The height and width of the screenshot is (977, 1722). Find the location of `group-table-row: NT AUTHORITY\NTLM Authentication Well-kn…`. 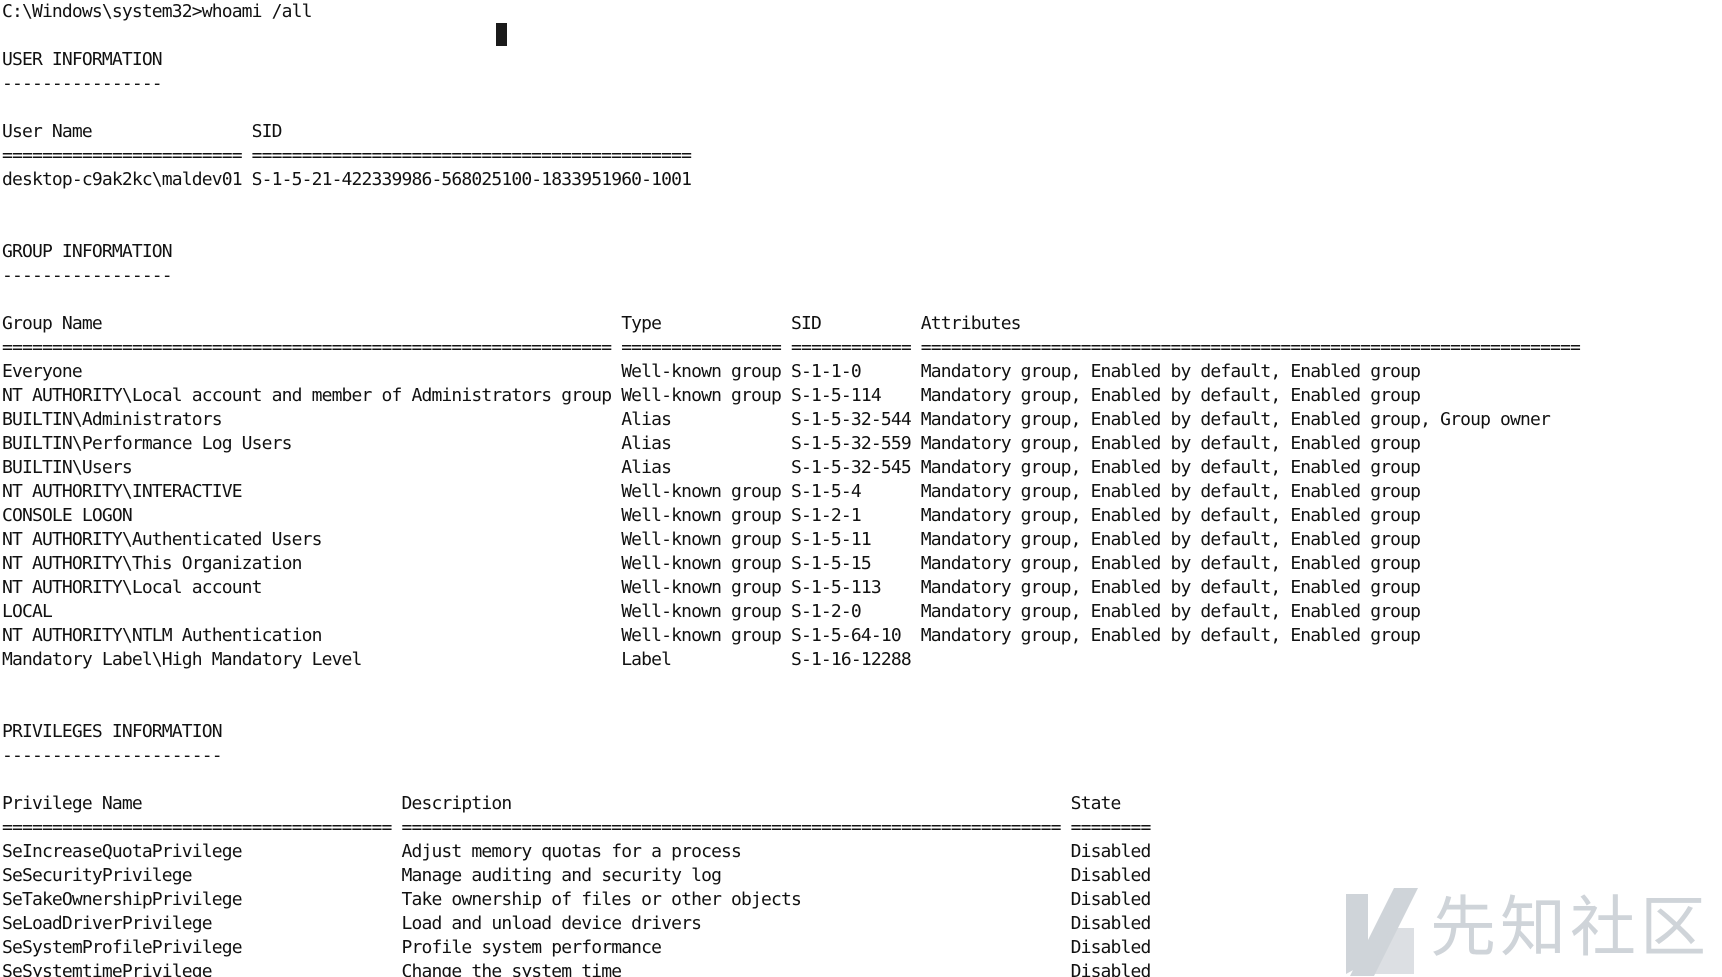

group-table-row: NT AUTHORITY\NTLM Authentication Well-kn… is located at coordinates (711, 635).